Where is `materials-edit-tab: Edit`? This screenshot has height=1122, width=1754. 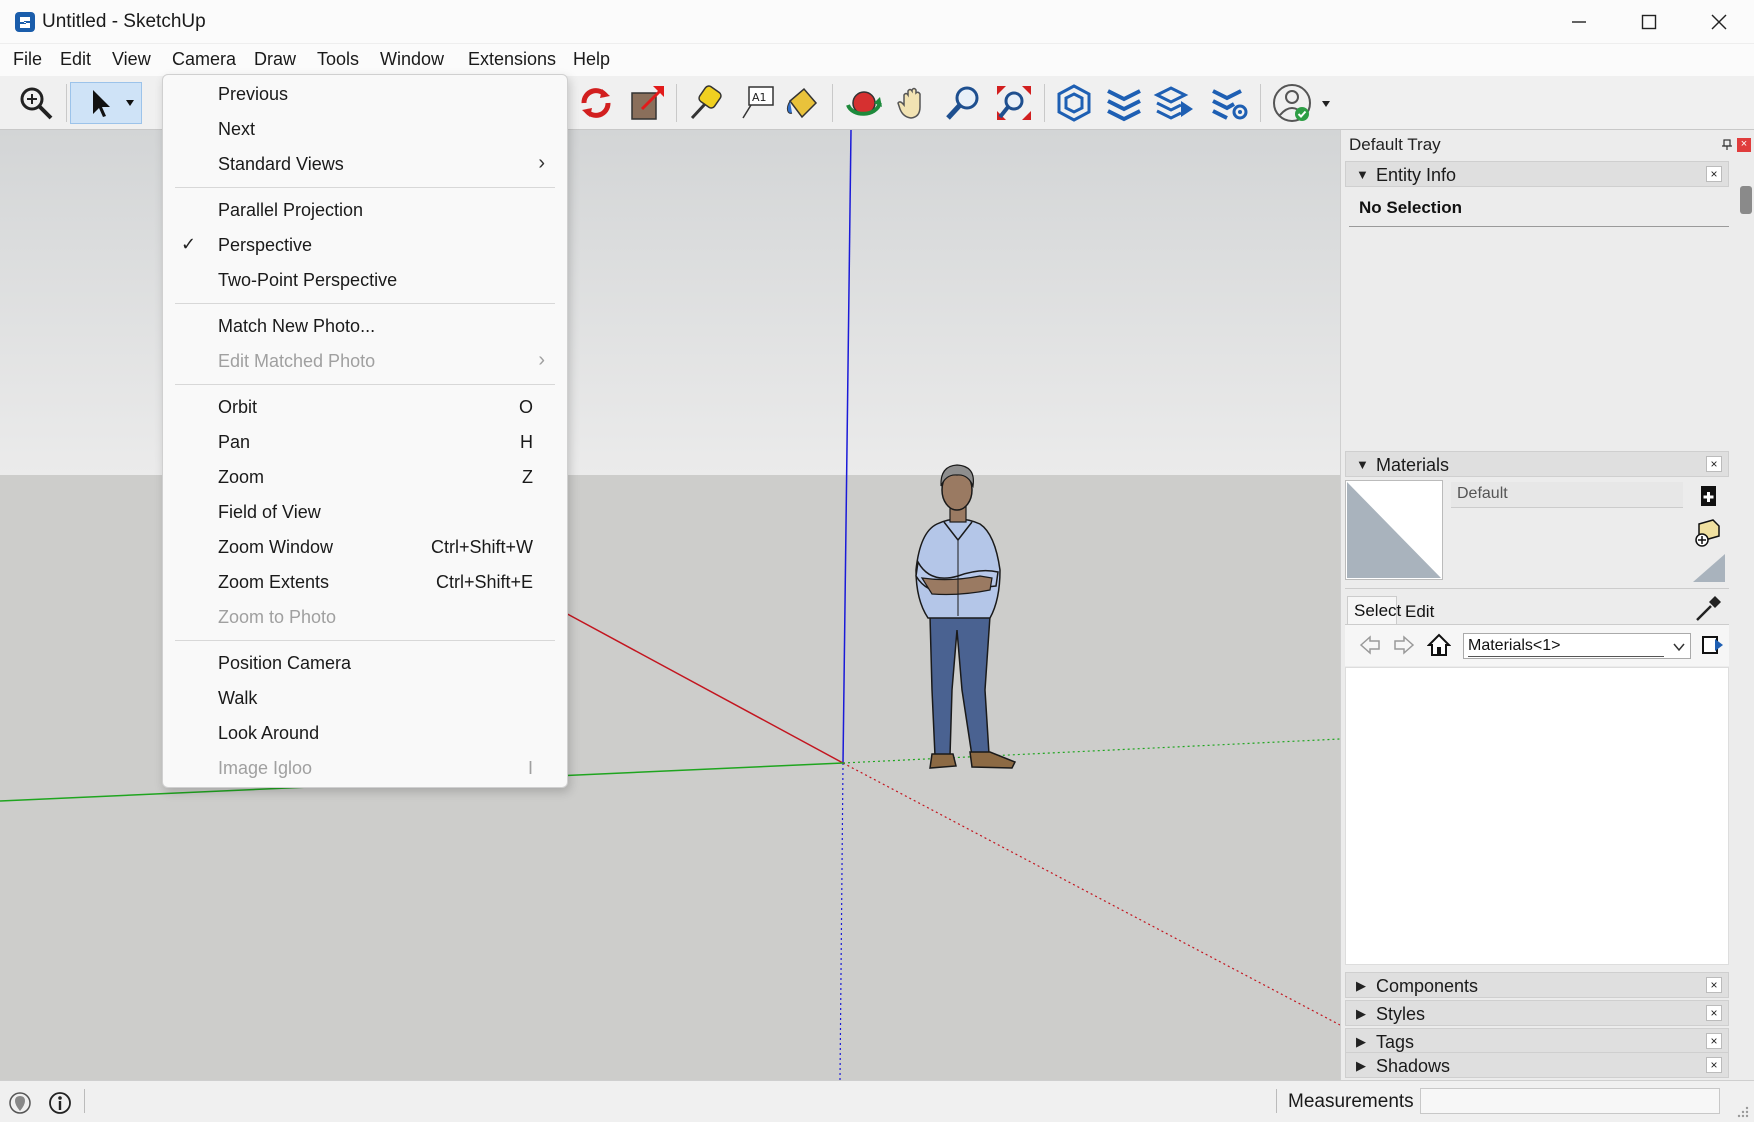
materials-edit-tab: Edit is located at coordinates (1419, 612).